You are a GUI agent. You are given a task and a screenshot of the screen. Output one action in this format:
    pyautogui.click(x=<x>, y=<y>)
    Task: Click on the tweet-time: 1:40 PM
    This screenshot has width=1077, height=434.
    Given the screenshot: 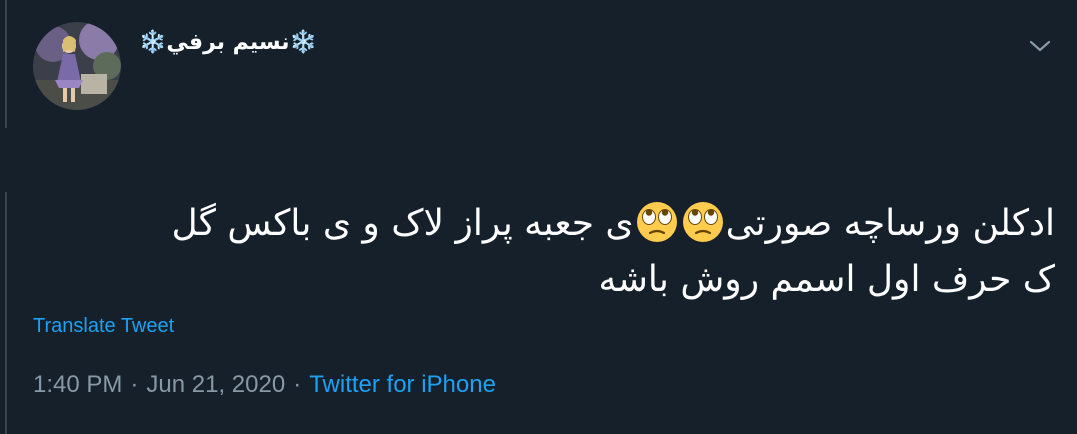 What is the action you would take?
    pyautogui.click(x=77, y=384)
    